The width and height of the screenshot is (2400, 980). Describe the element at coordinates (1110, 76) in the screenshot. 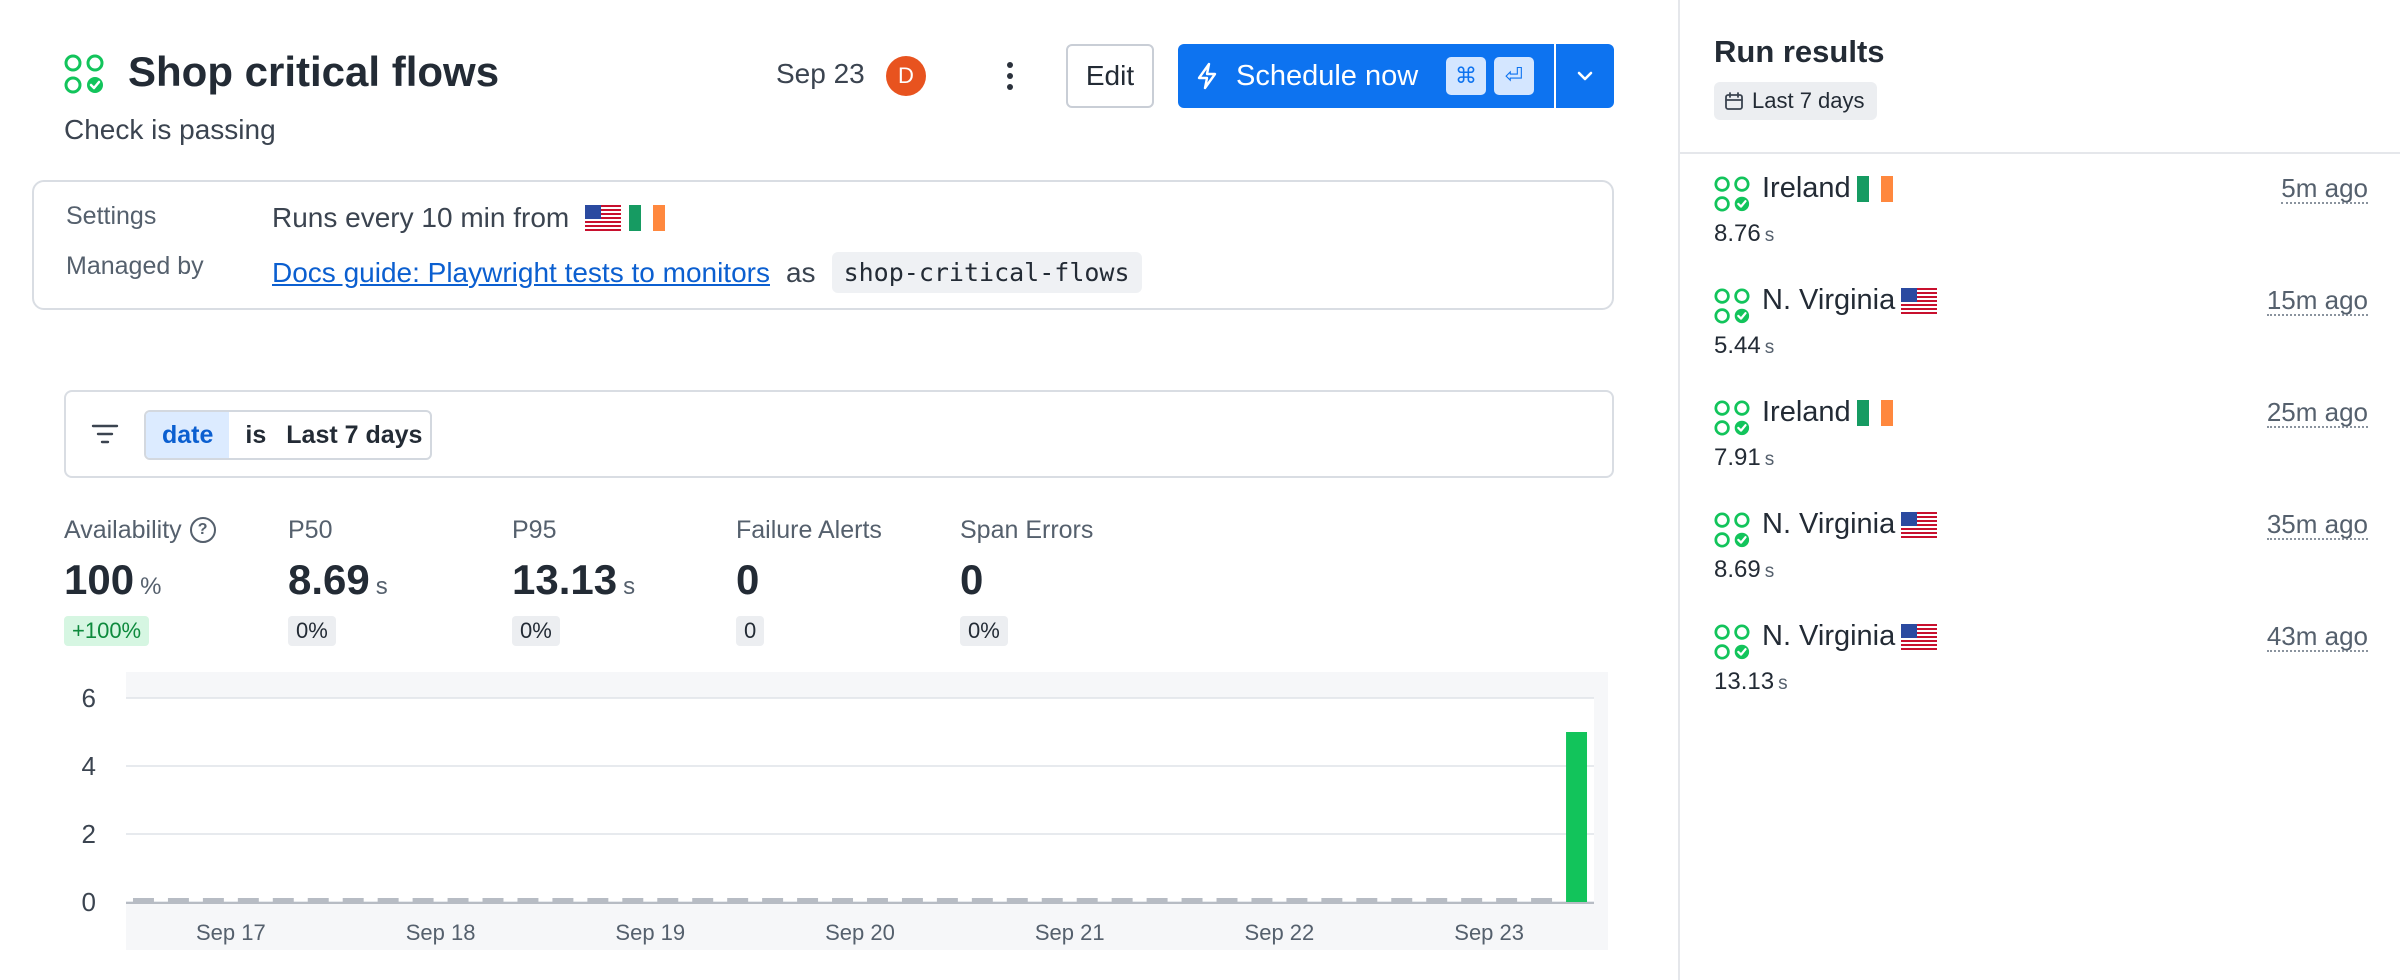

I see `edit-button: Edit` at that location.